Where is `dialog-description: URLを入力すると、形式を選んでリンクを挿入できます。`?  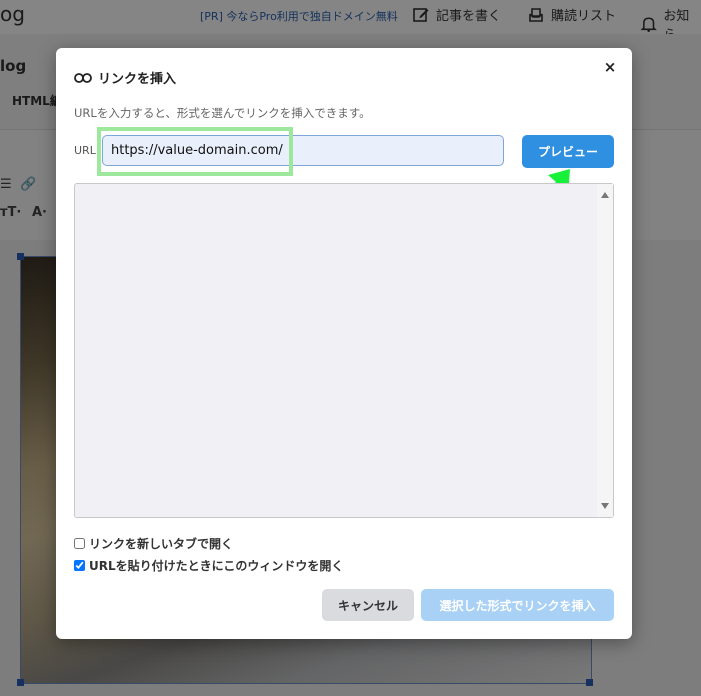 dialog-description: URLを入力すると、形式を選んでリンクを挿入できます。 is located at coordinates (222, 113).